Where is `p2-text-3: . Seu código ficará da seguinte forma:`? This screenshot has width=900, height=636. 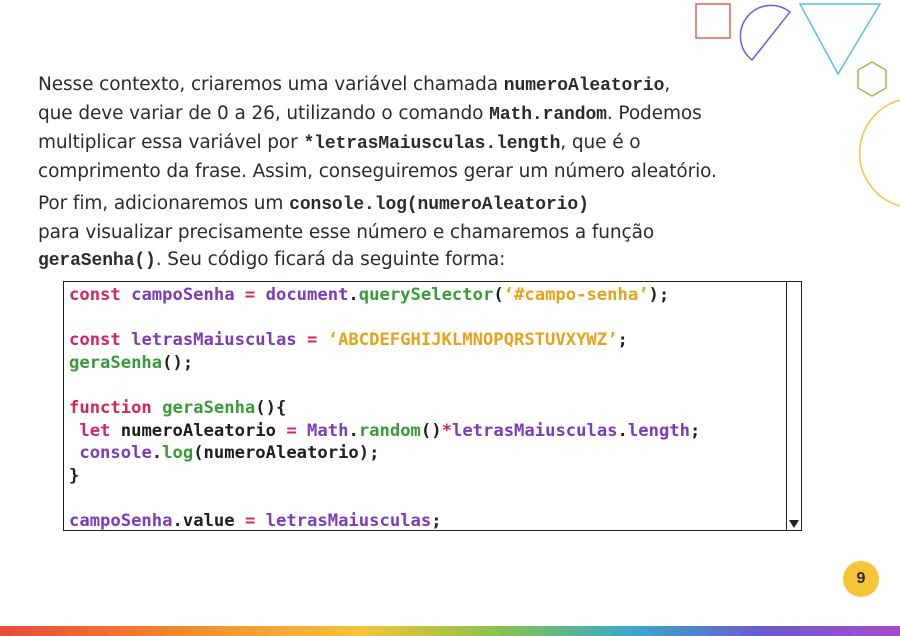 p2-text-3: . Seu código ficará da seguinte forma: is located at coordinates (330, 259).